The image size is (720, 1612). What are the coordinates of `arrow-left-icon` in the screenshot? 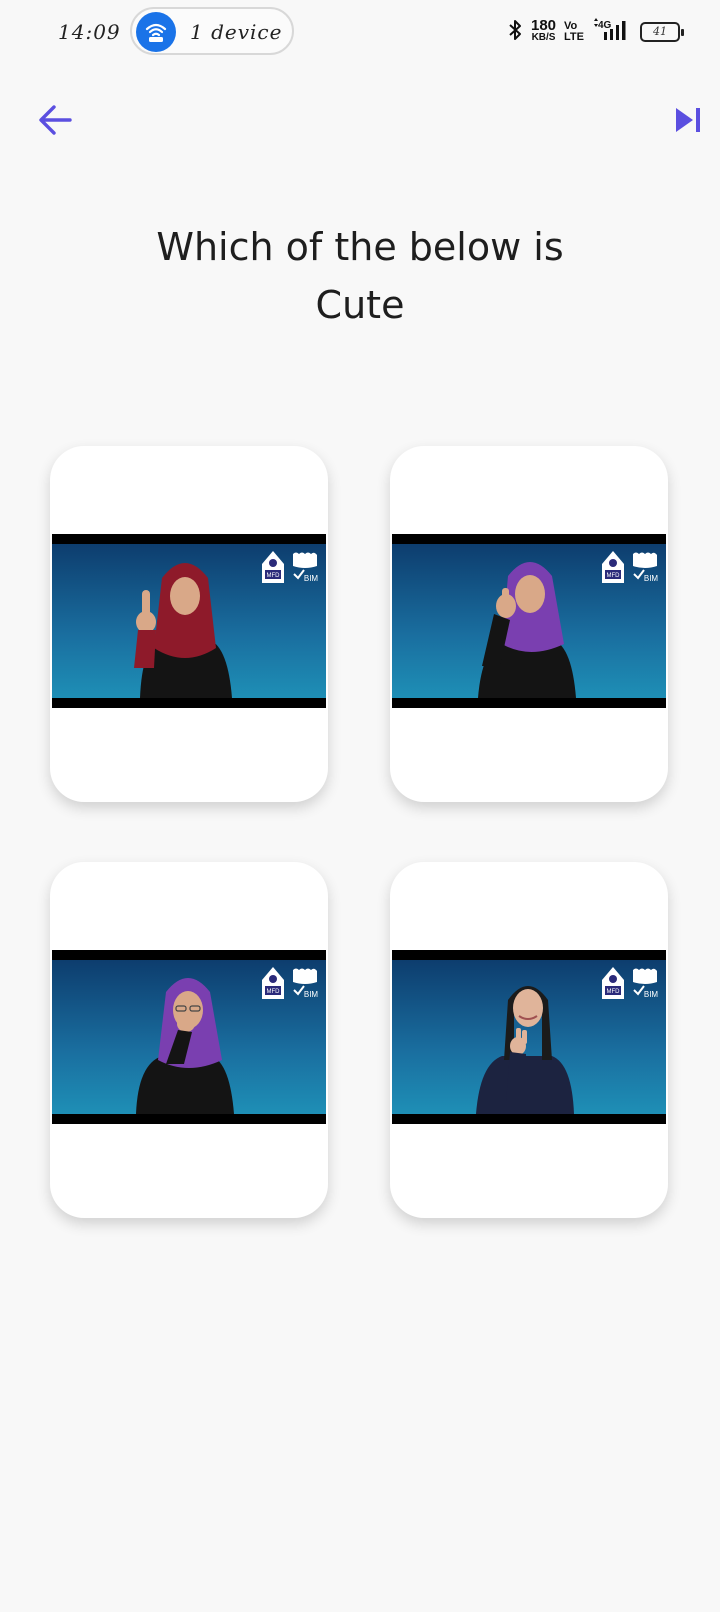 It's located at (55, 120).